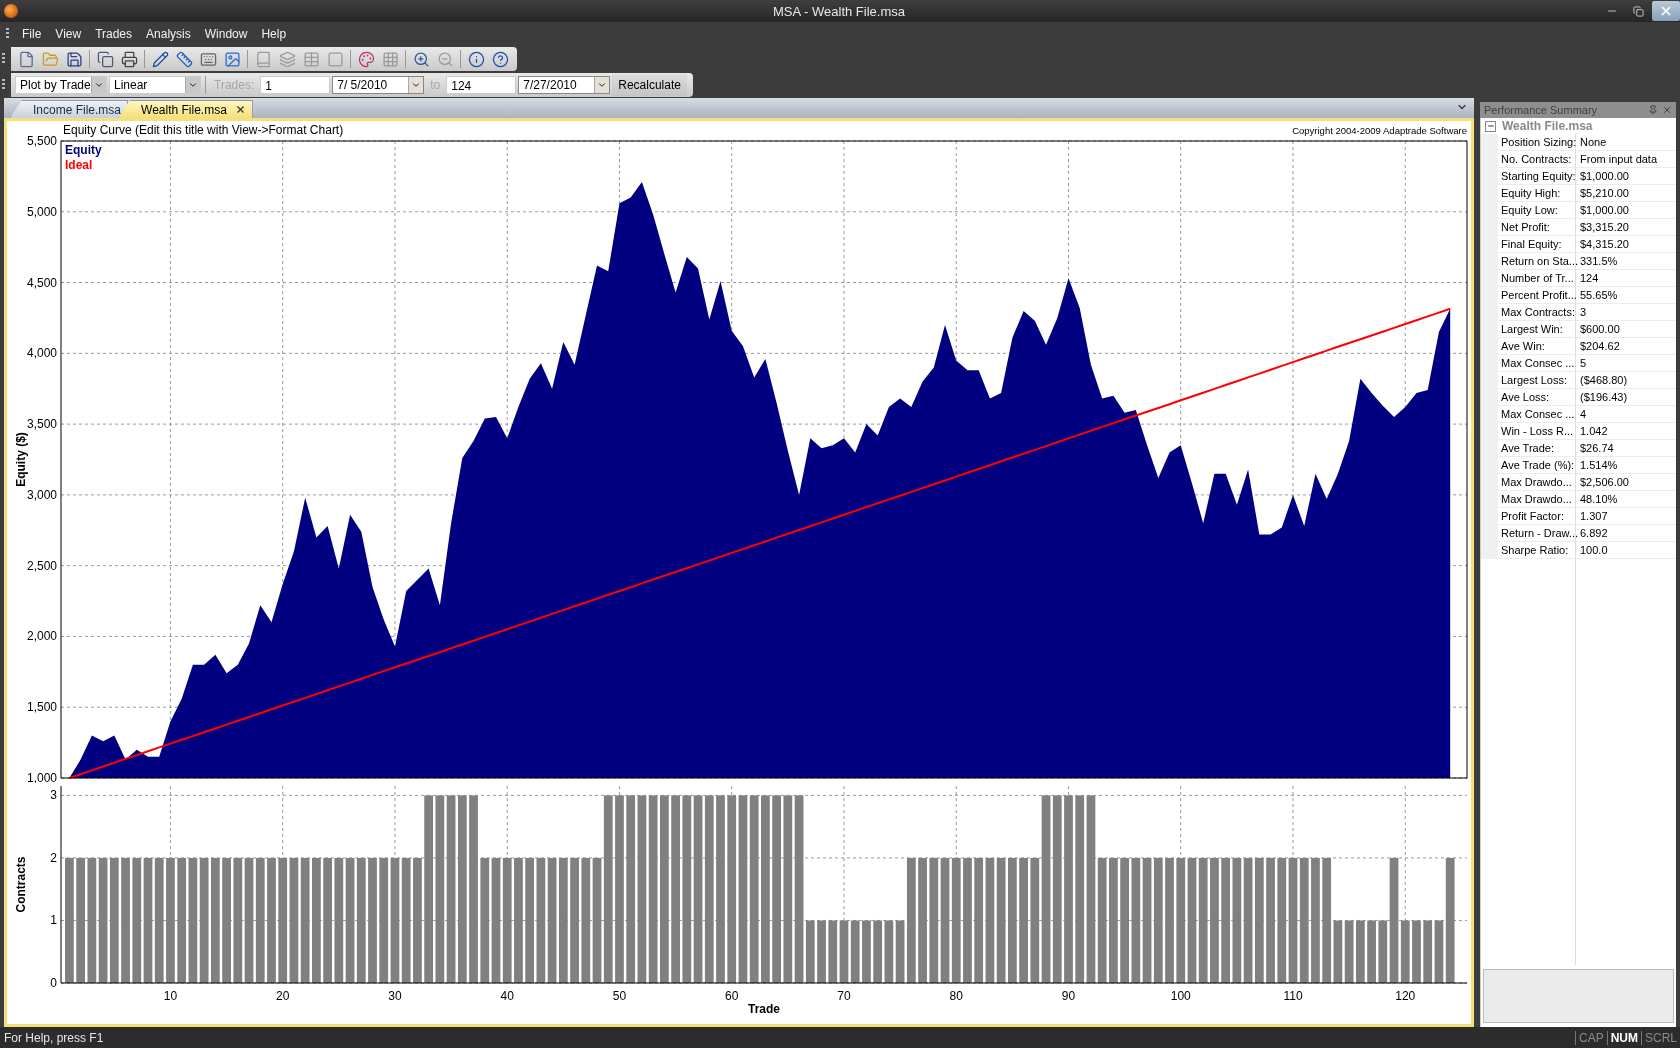 The height and width of the screenshot is (1048, 1680). What do you see at coordinates (1626, 550) in the screenshot?
I see `property-value: 100.0` at bounding box center [1626, 550].